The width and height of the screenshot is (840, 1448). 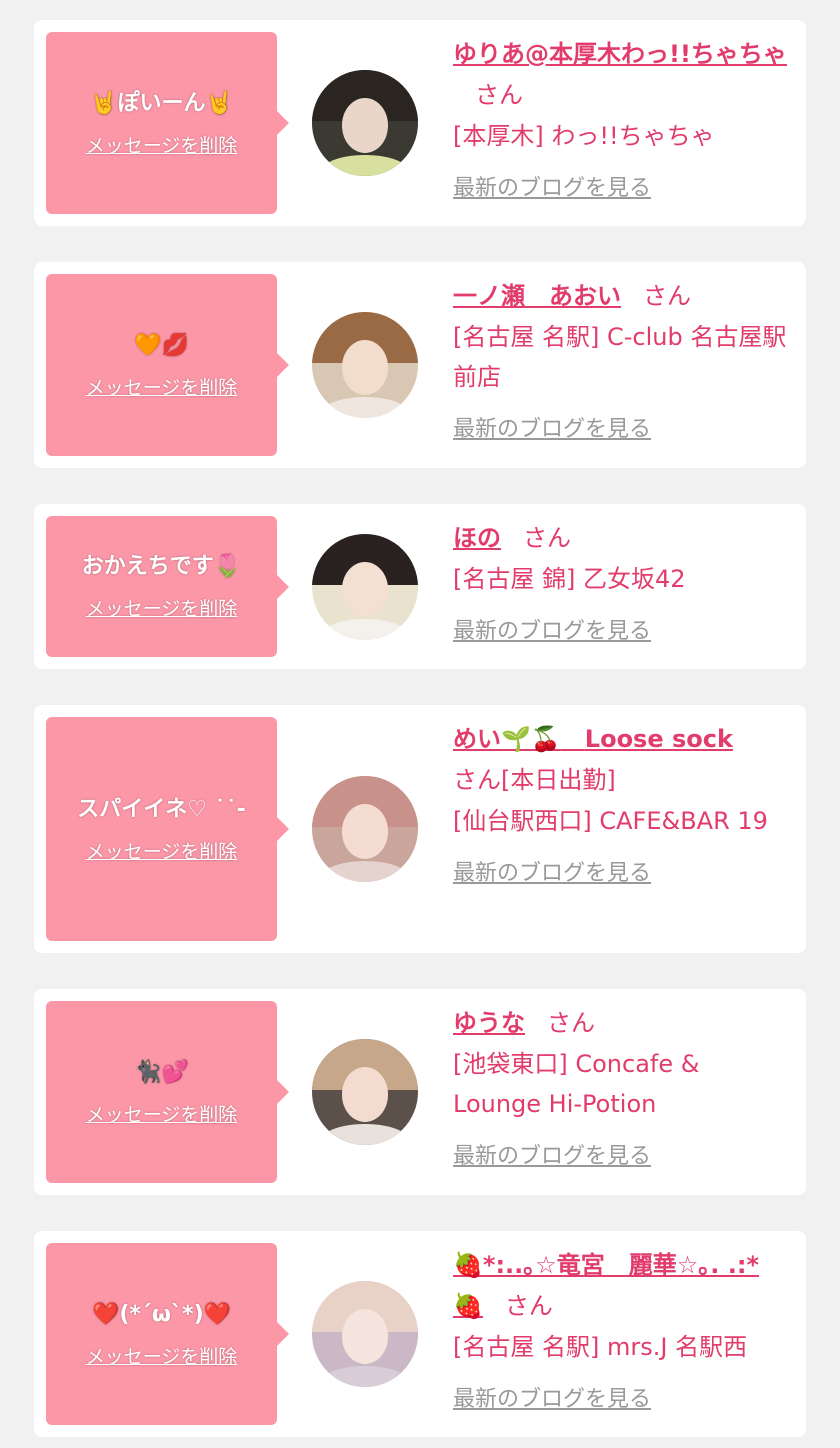 I want to click on item-info: ほの さん [名古屋 錦] 乙女坂42 最新のブログを見る, so click(x=621, y=581).